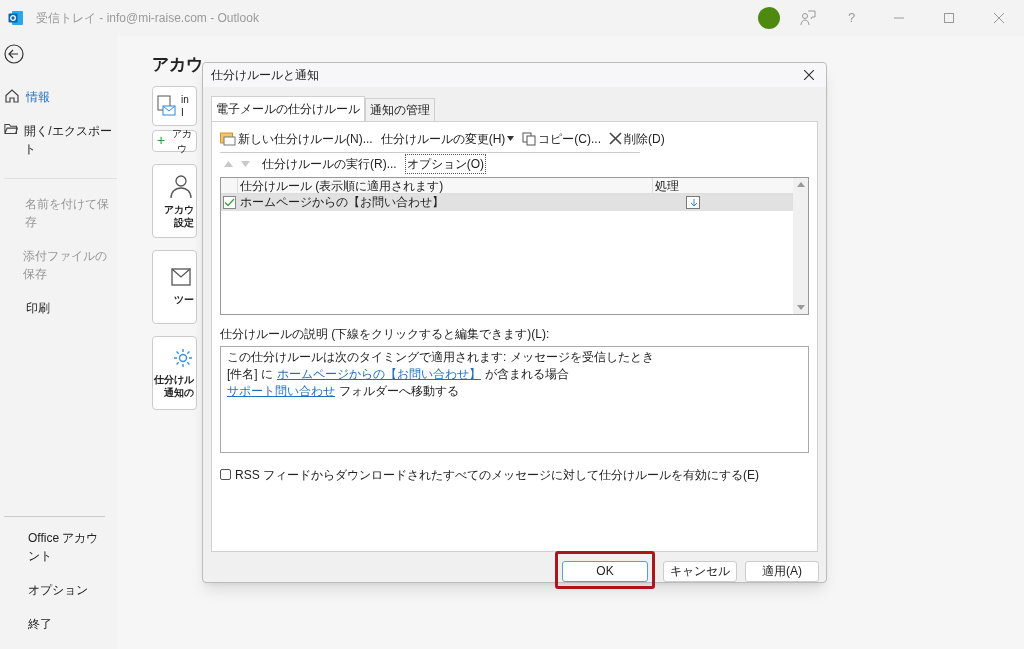 The image size is (1024, 649). I want to click on scroll-up-icon, so click(800, 184).